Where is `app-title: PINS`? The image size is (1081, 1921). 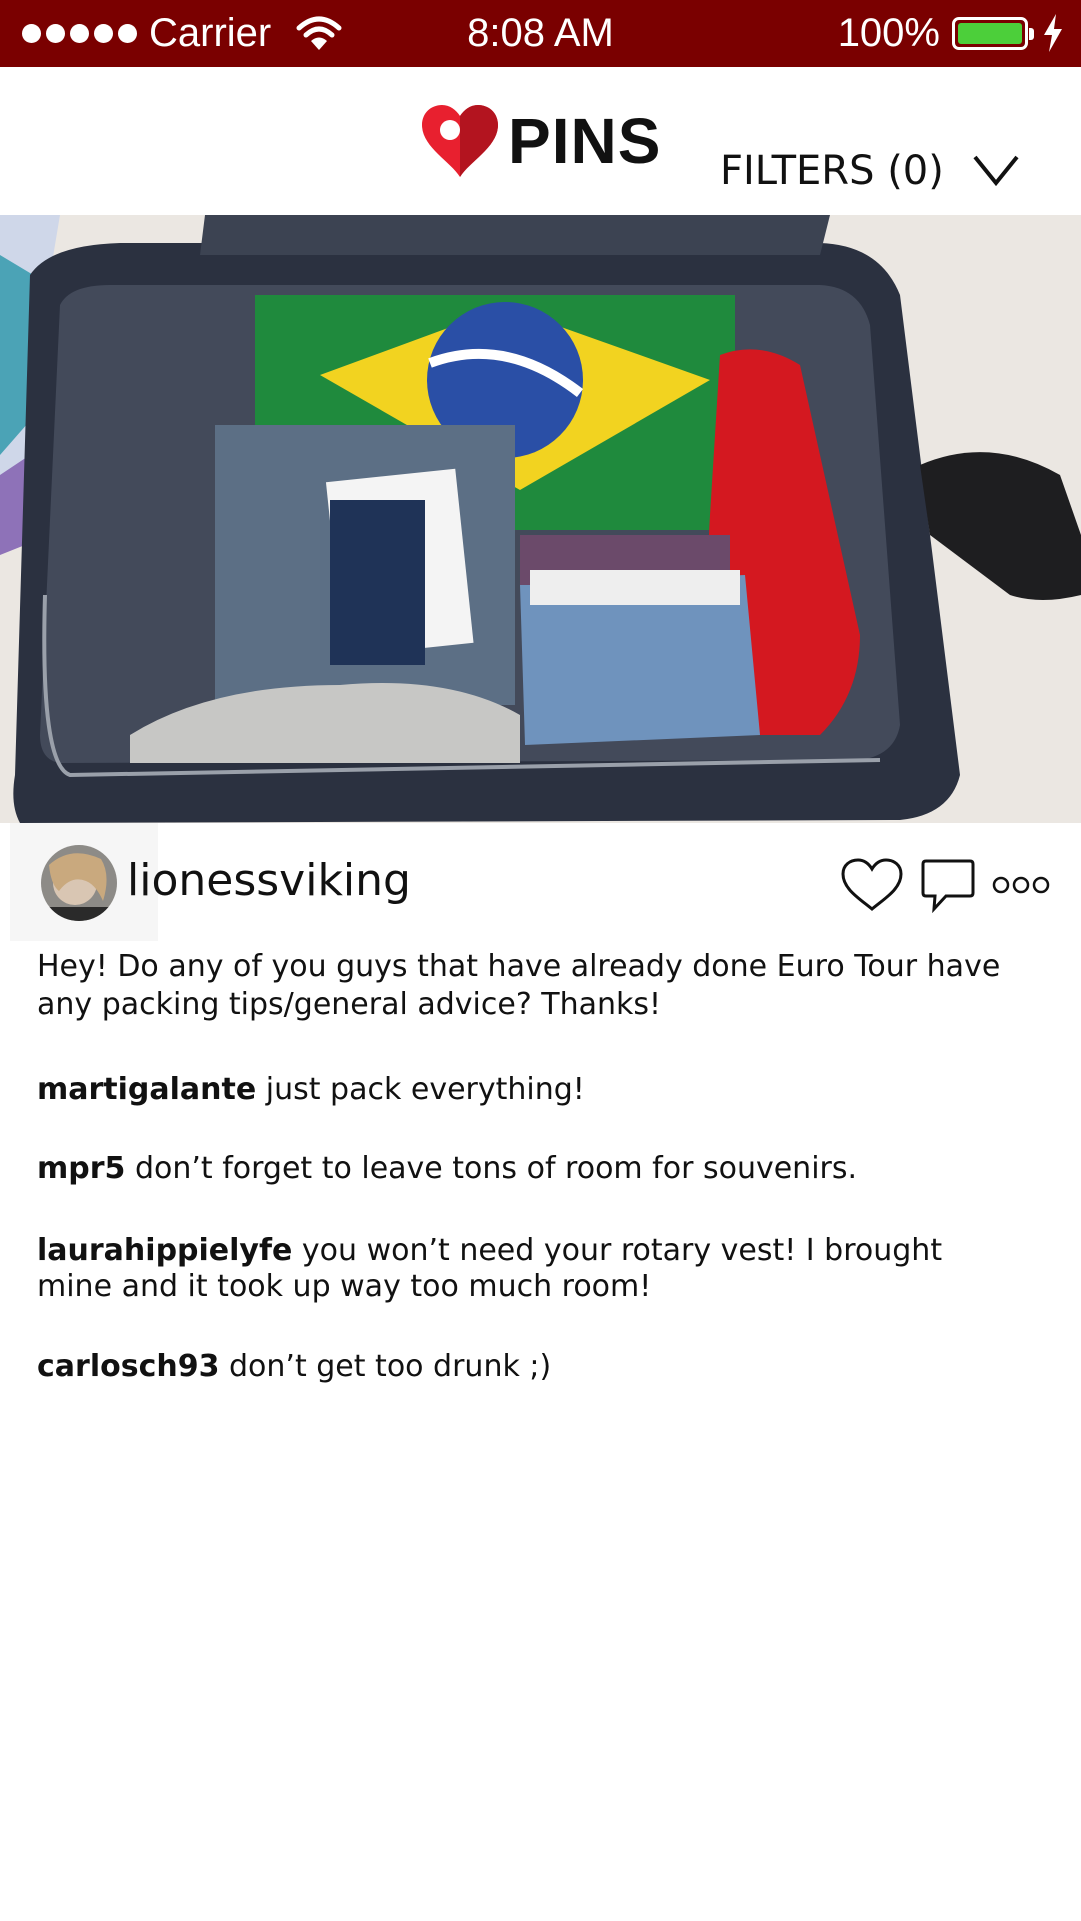 app-title: PINS is located at coordinates (585, 141).